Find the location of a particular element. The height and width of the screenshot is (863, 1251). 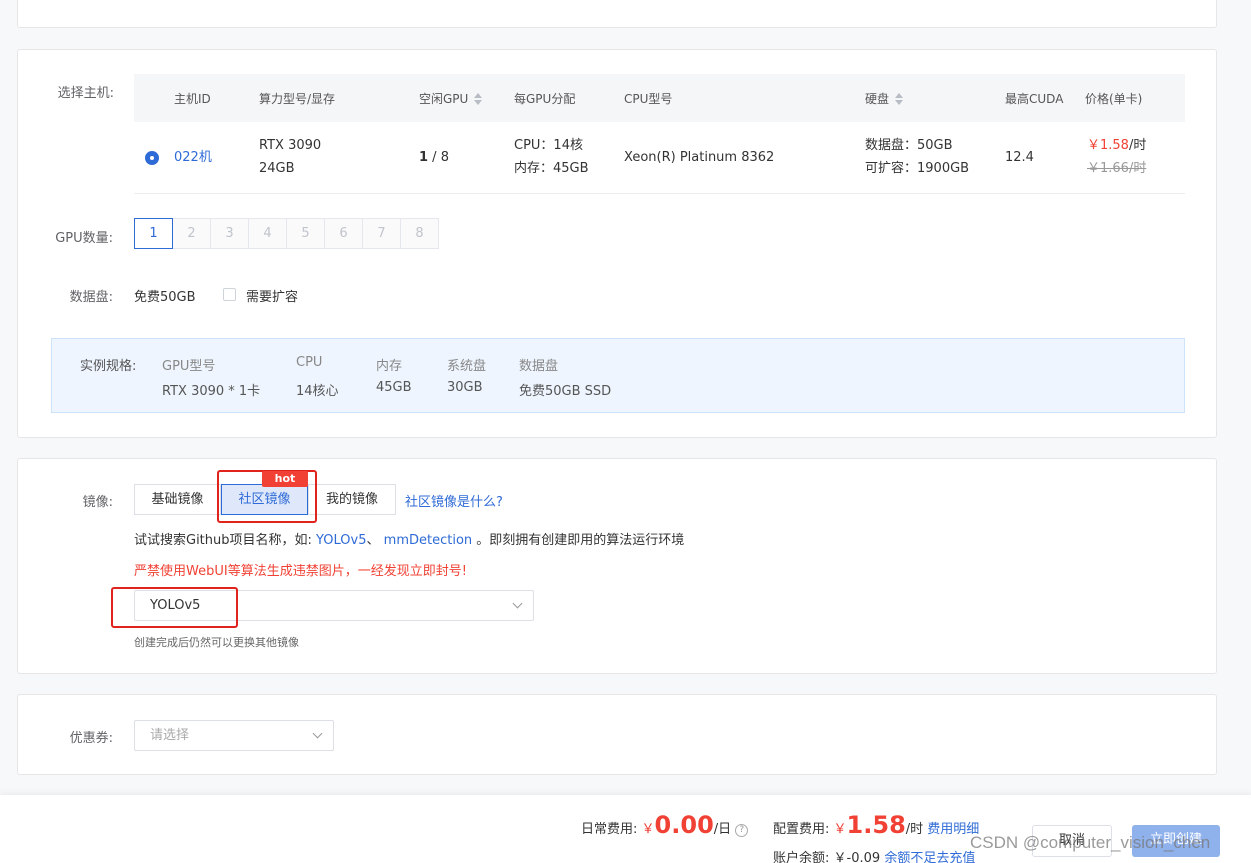

spec-value-cpu: 14核心 is located at coordinates (317, 391).